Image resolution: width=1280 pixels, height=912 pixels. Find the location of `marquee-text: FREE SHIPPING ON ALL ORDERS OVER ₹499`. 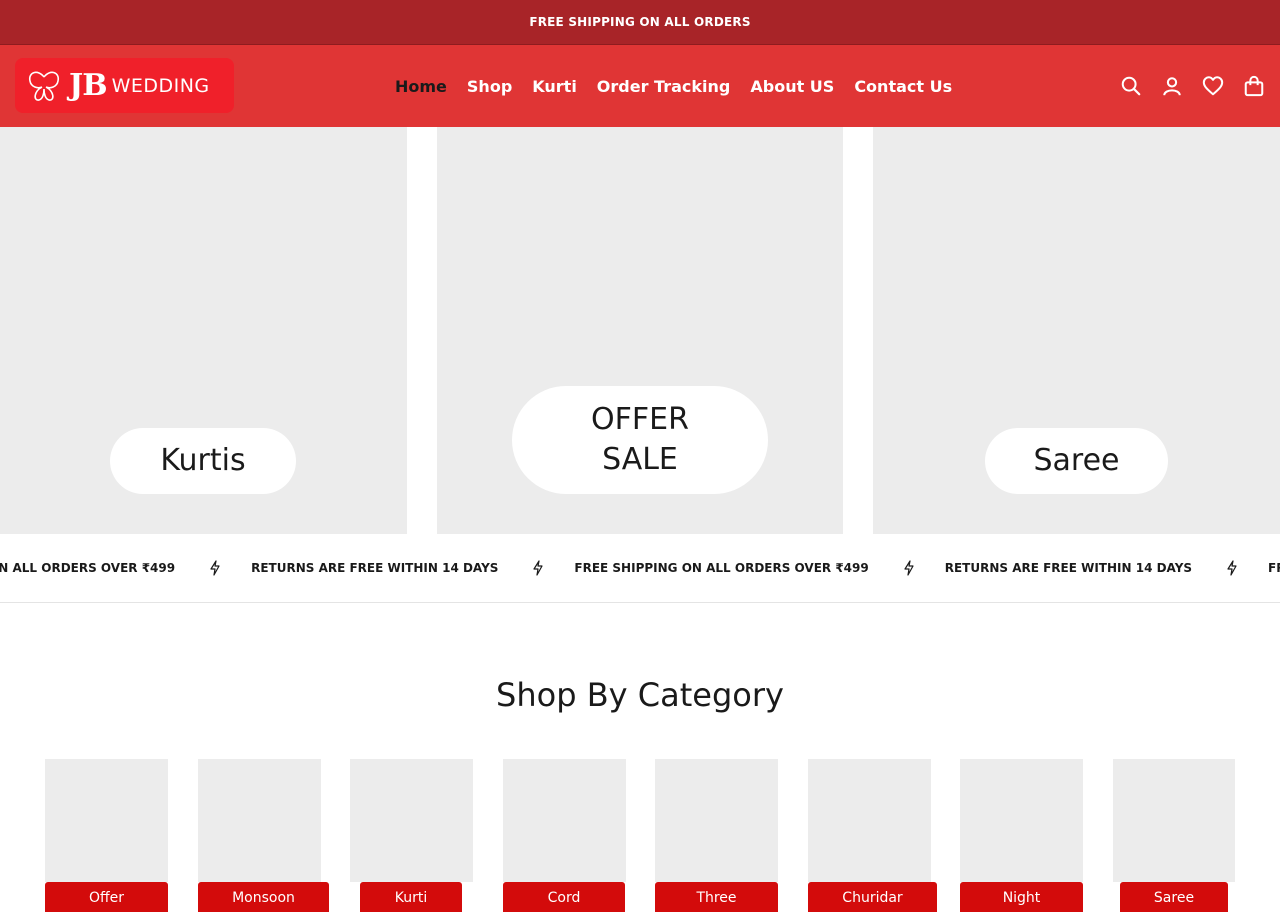

marquee-text: FREE SHIPPING ON ALL ORDERS OVER ₹499 is located at coordinates (721, 568).